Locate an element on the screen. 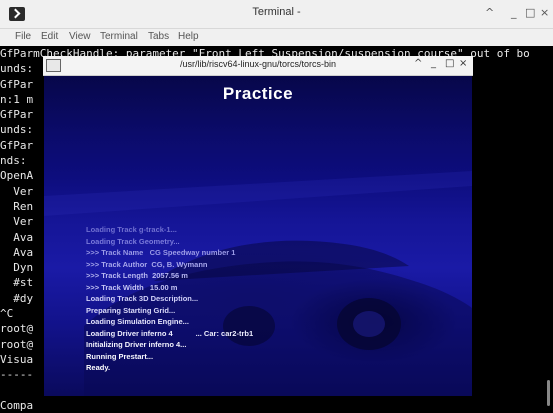  loading-line: >>> Track Length 2057.56 m is located at coordinates (137, 275).